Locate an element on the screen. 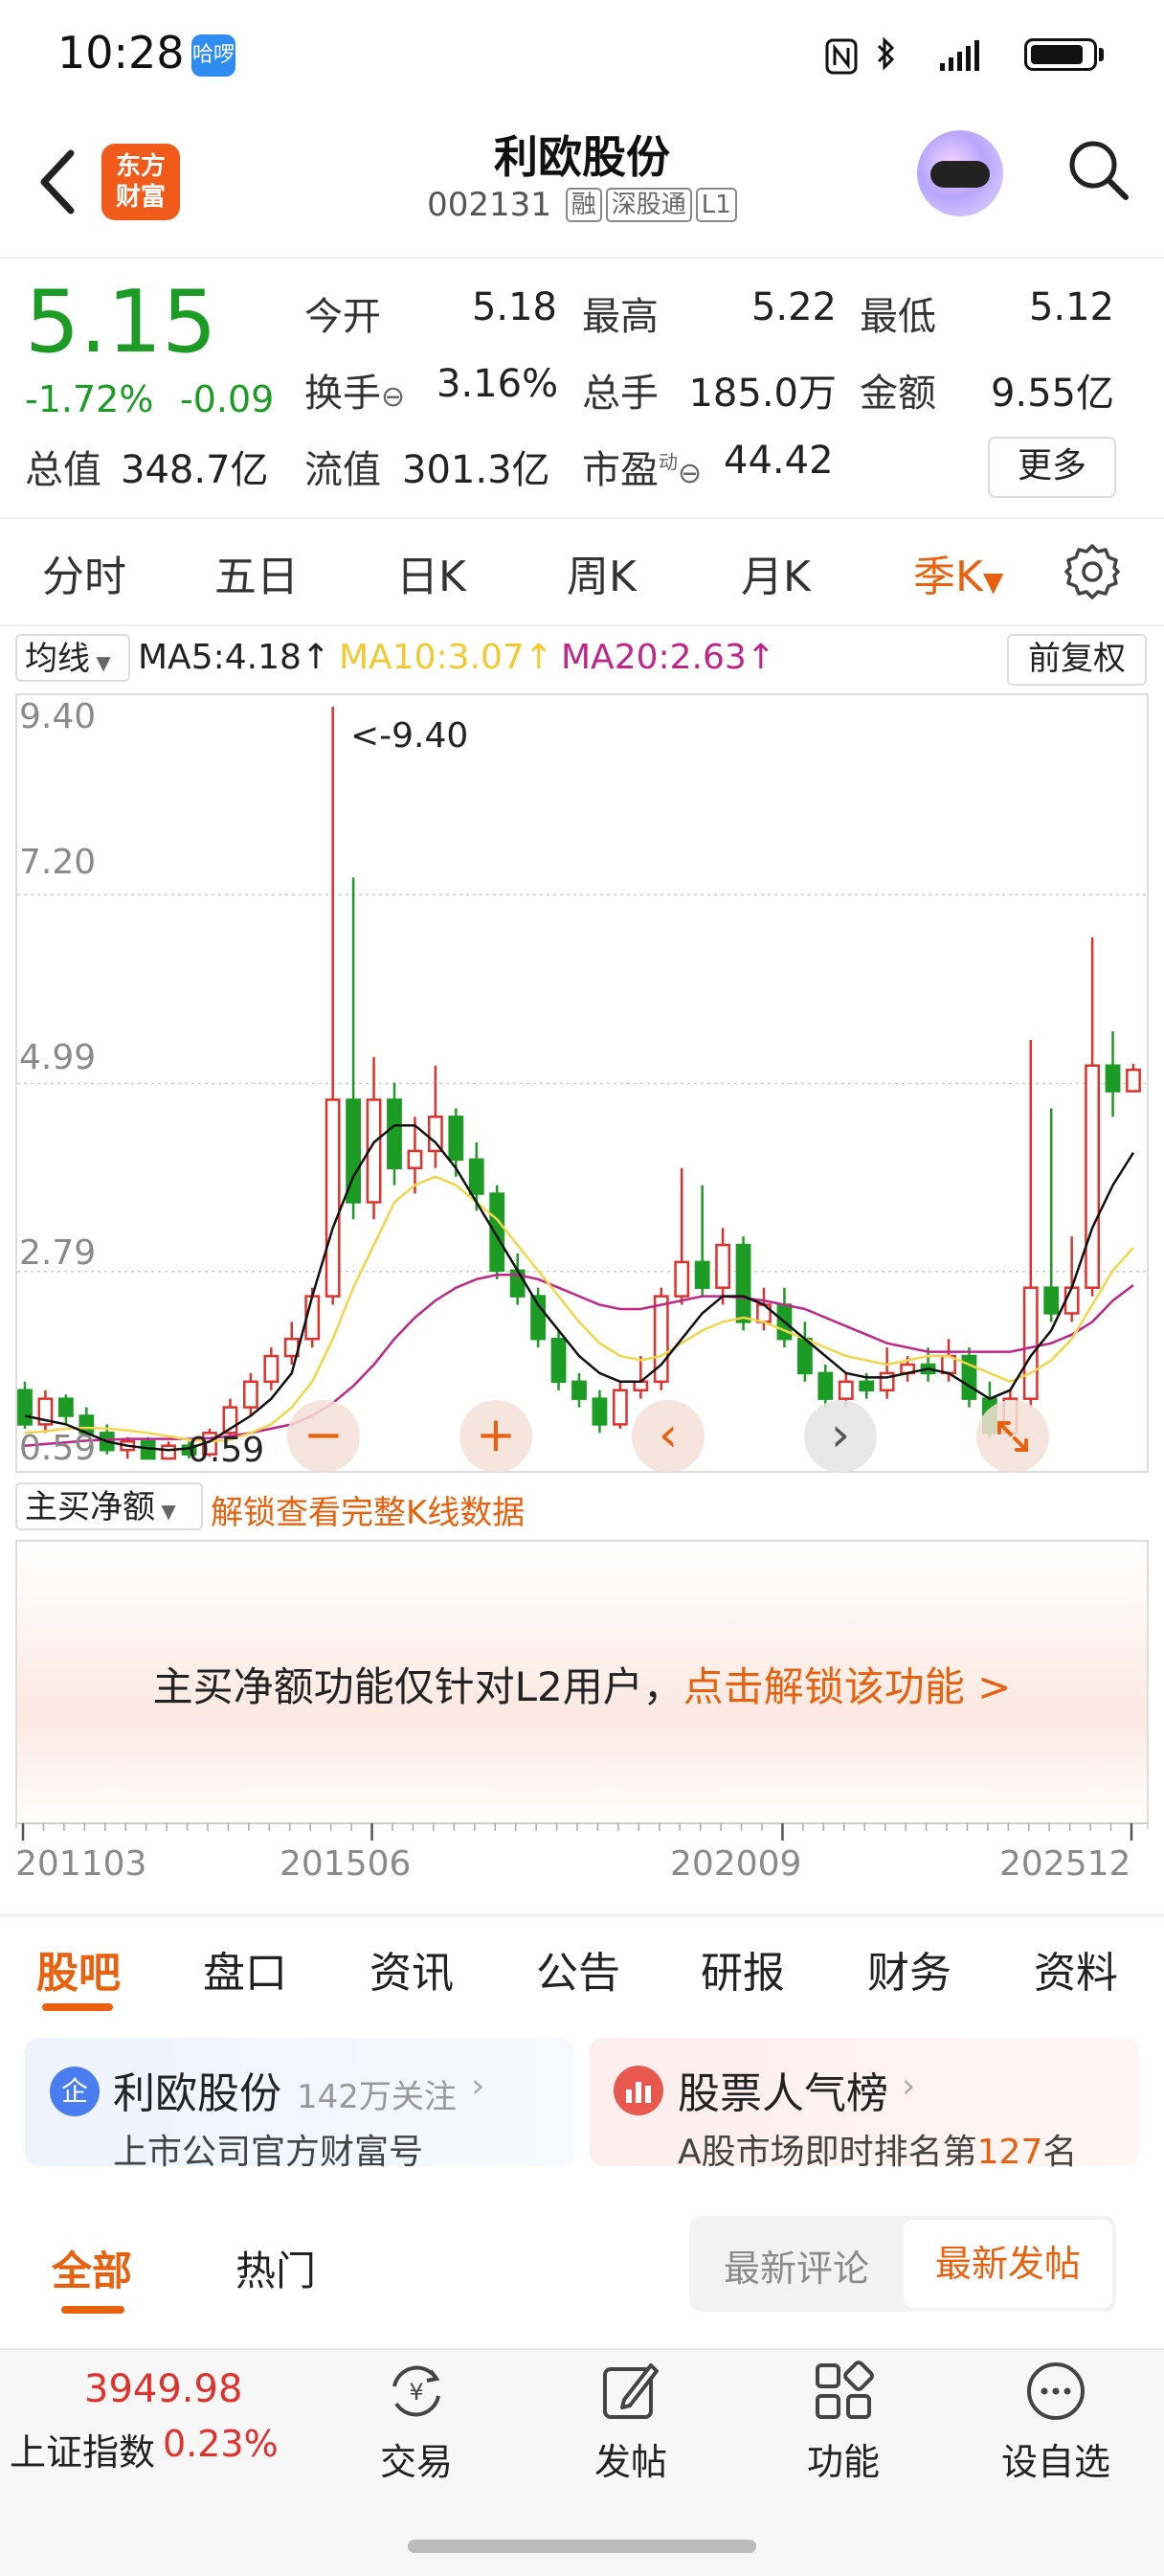 This screenshot has height=2576, width=1164. indicator-select: 均线 ▼ is located at coordinates (72, 658).